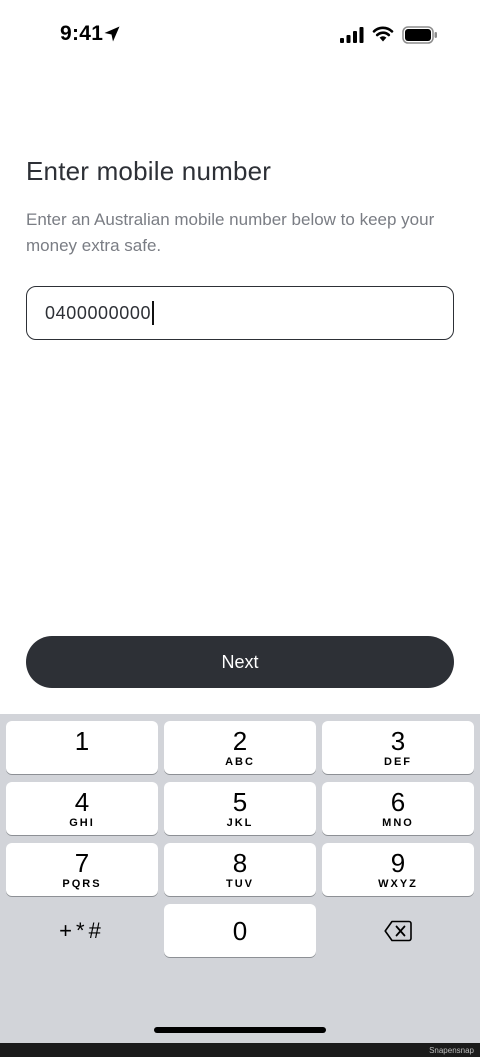  What do you see at coordinates (240, 313) in the screenshot?
I see `mobile-number-input: 0400000000` at bounding box center [240, 313].